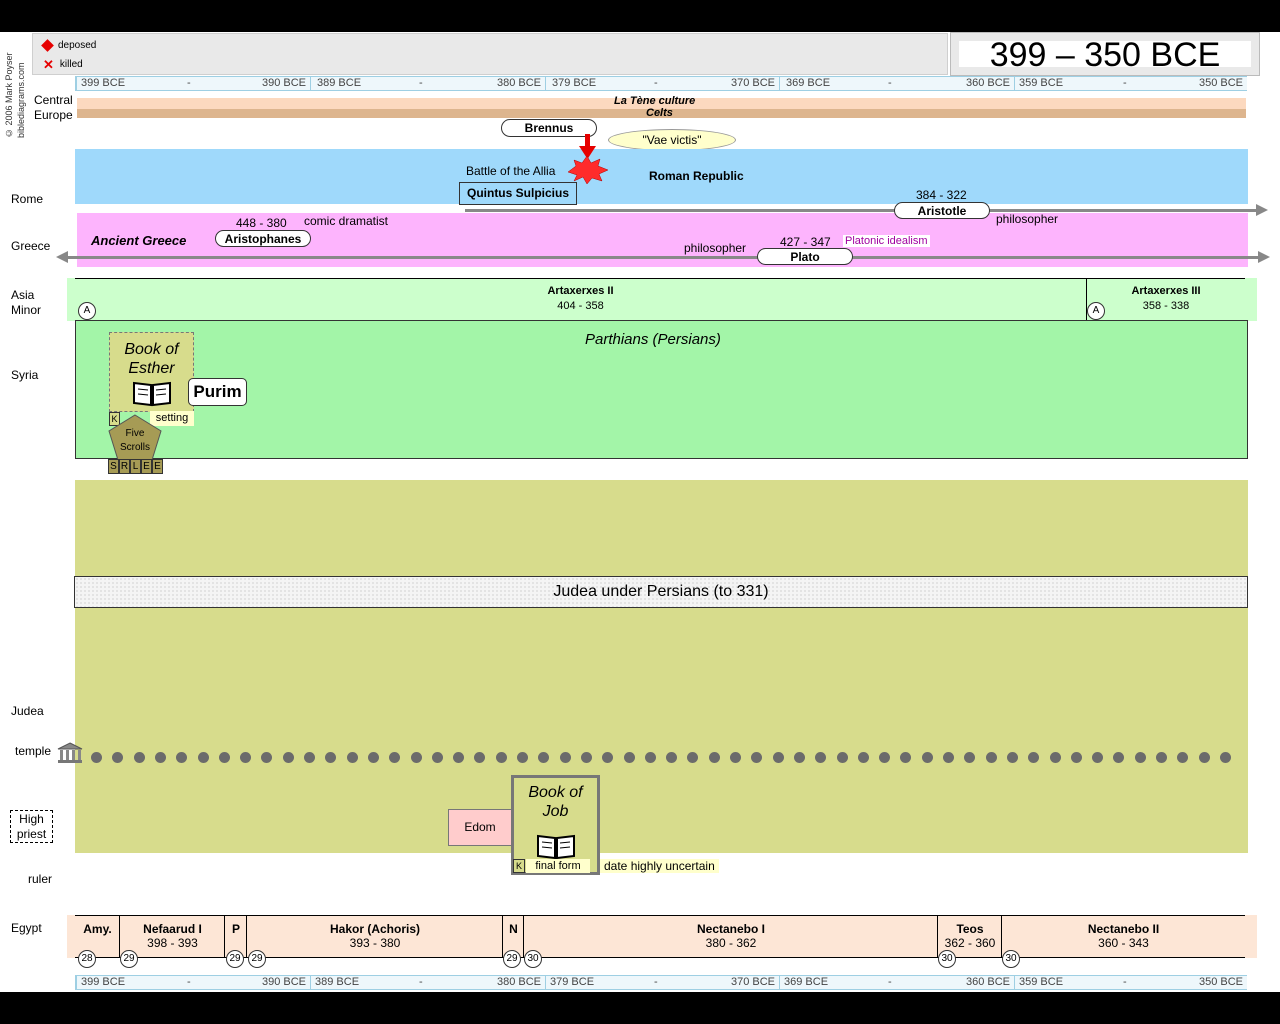 The height and width of the screenshot is (1024, 1280). What do you see at coordinates (172, 943) in the screenshot?
I see `egypt-ruler-dates: 398 - 393` at bounding box center [172, 943].